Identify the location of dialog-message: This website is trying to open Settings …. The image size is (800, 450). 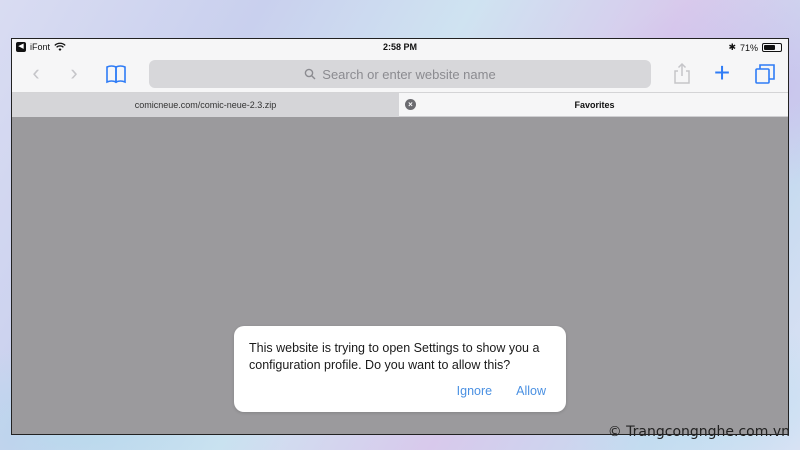
(394, 356).